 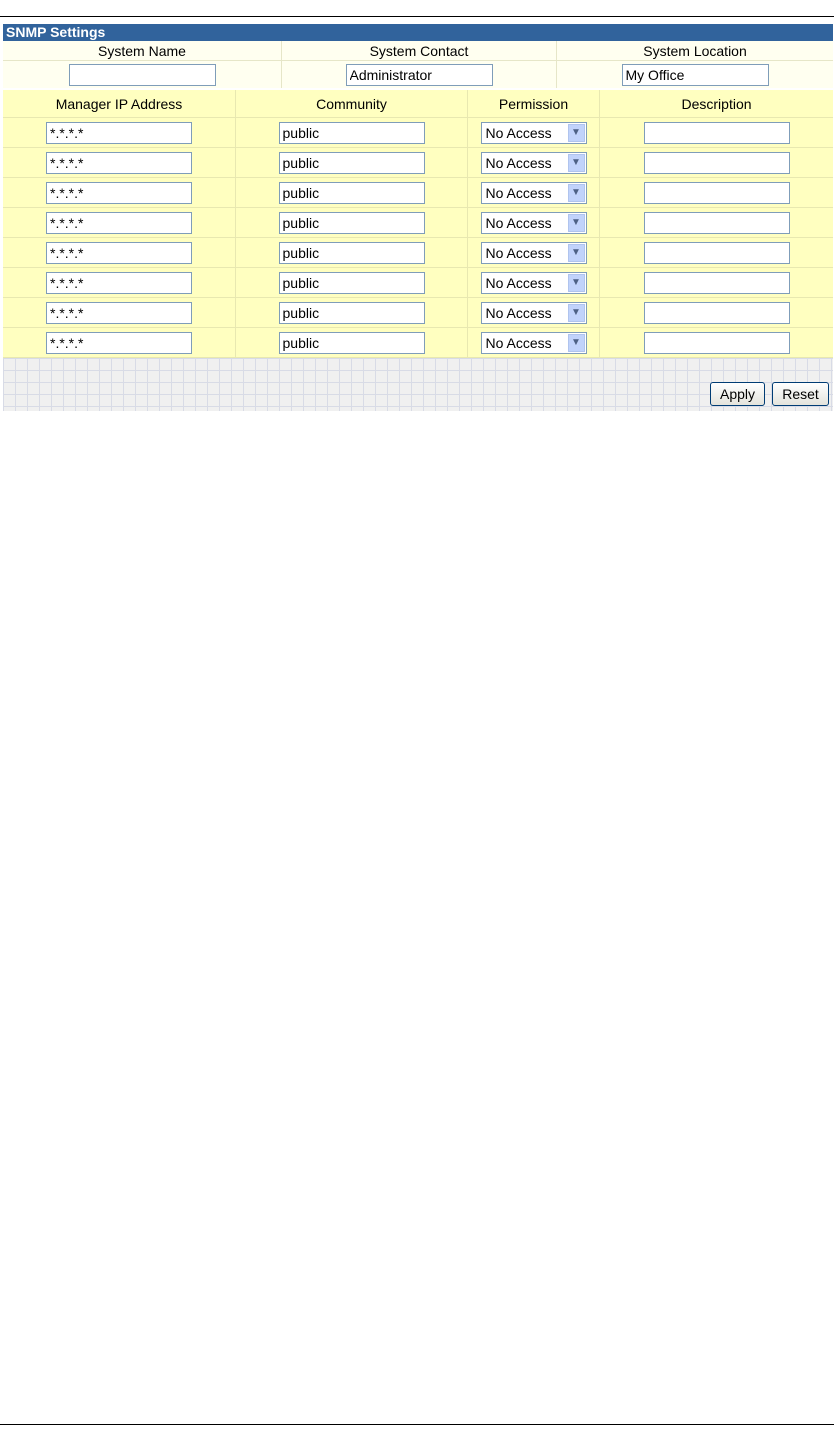 I want to click on system-contact-cell, so click(x=419, y=74).